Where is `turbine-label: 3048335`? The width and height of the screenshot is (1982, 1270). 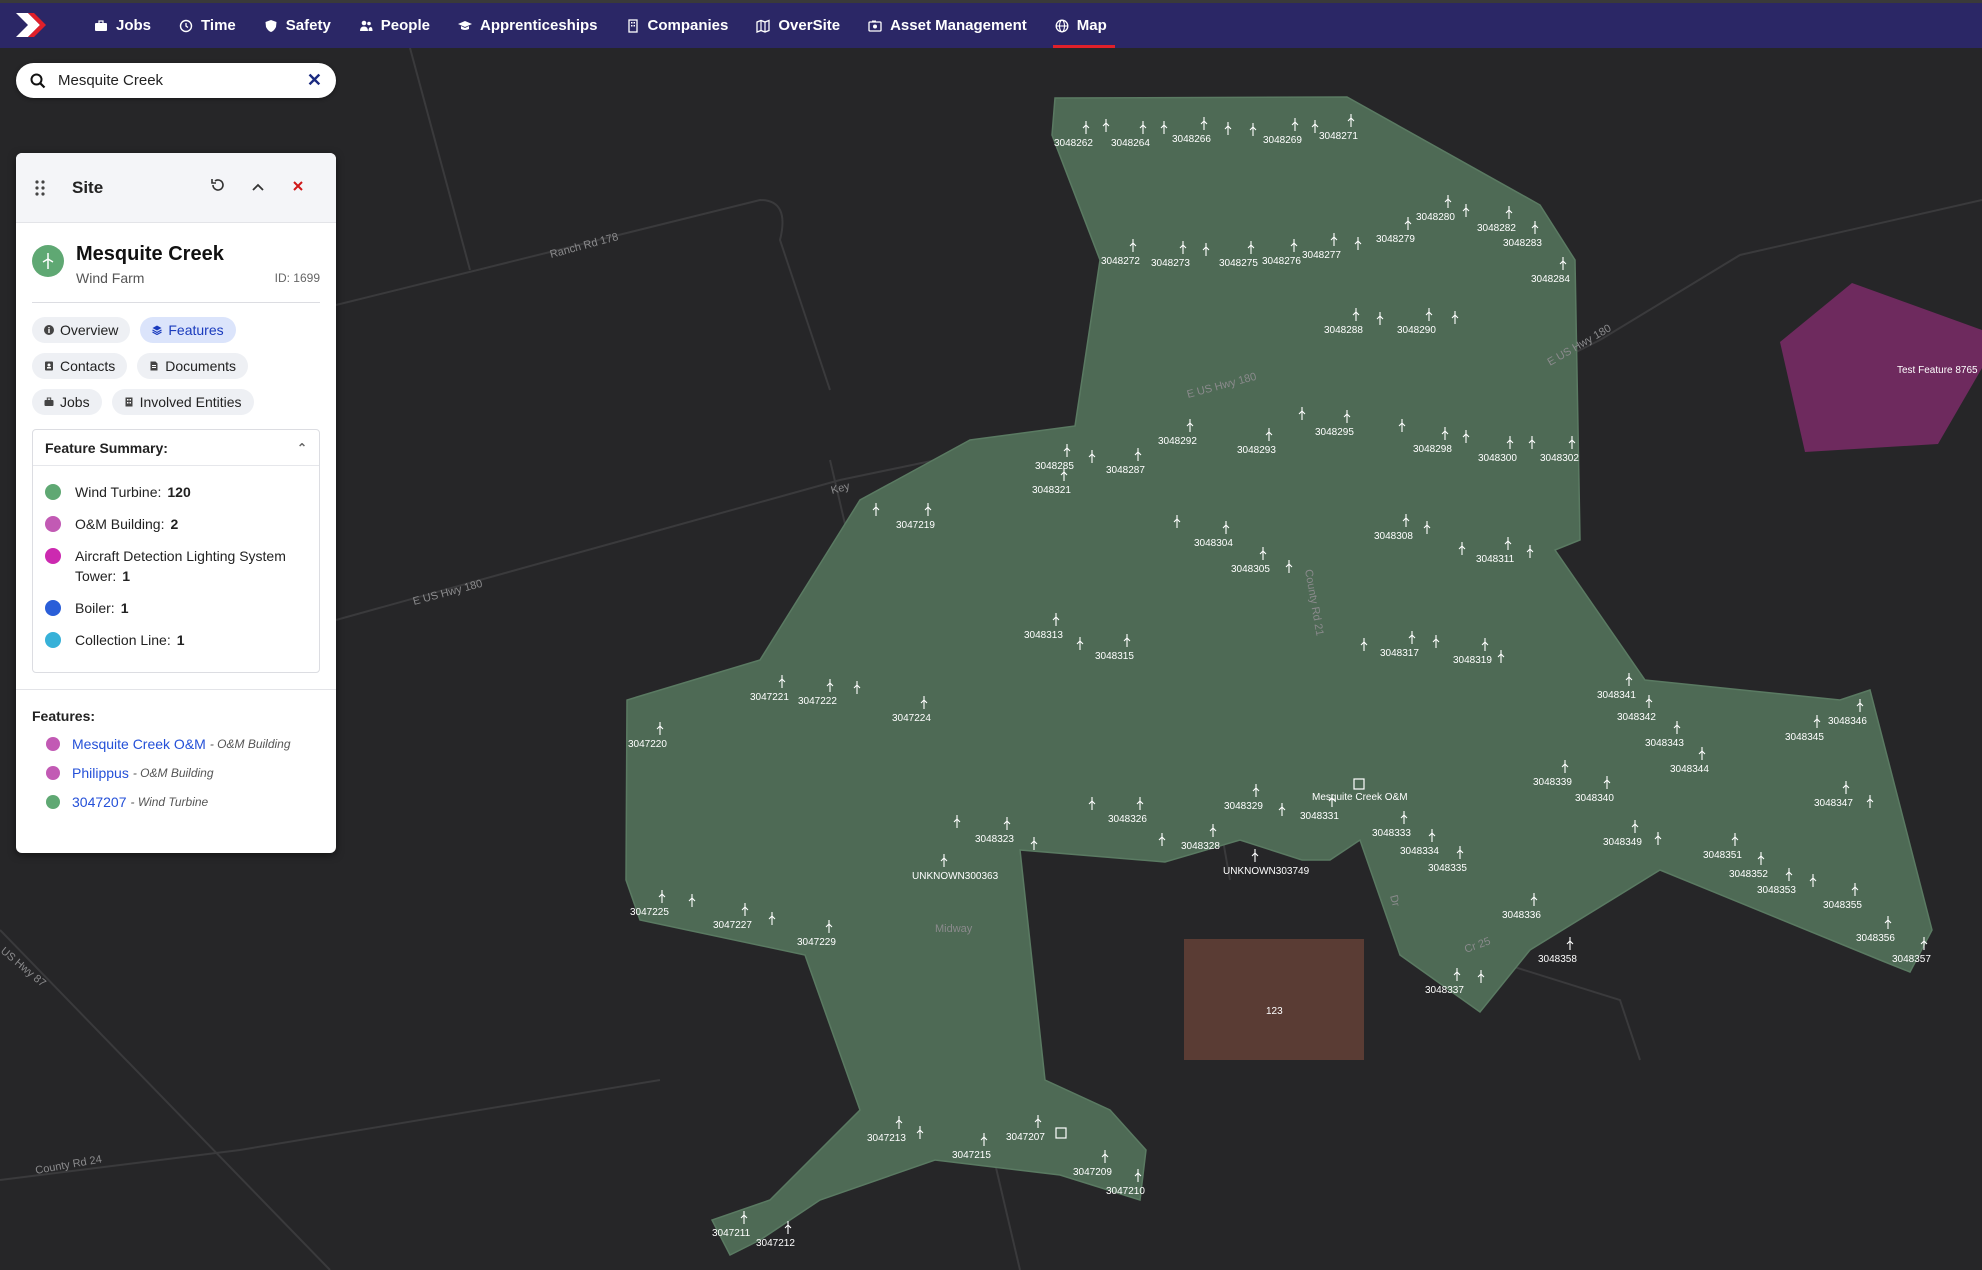 turbine-label: 3048335 is located at coordinates (1447, 868).